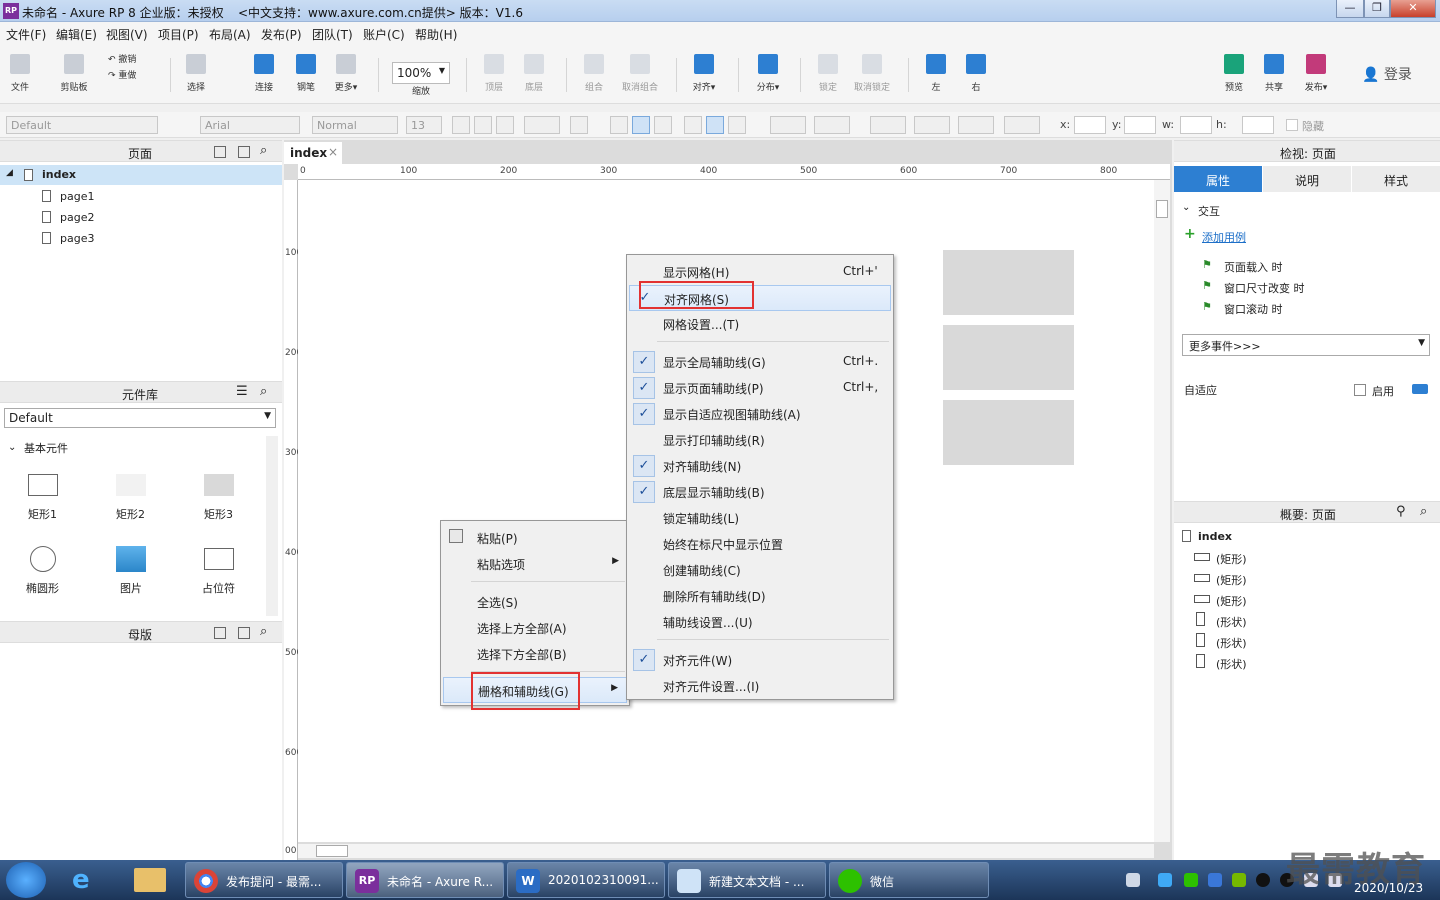 This screenshot has height=900, width=1440. What do you see at coordinates (641, 125) in the screenshot?
I see `align-center-icon` at bounding box center [641, 125].